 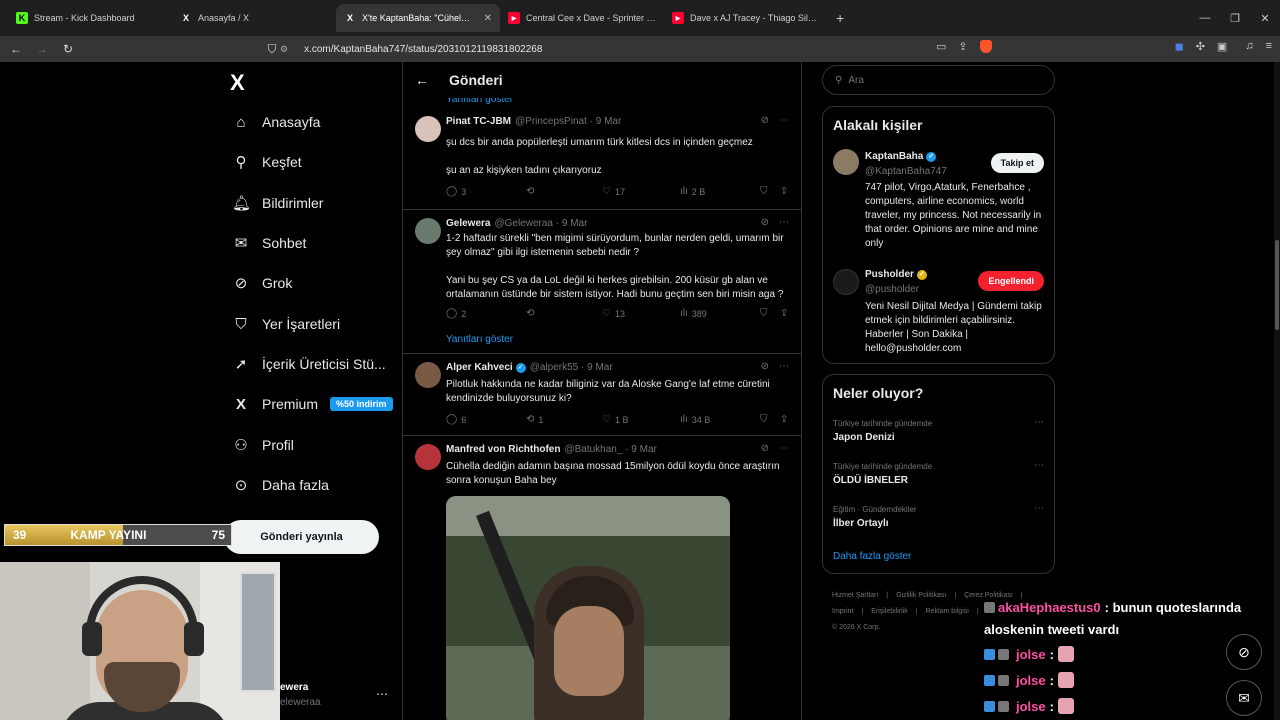 What do you see at coordinates (1269, 46) in the screenshot?
I see `menu-icon: ≡` at bounding box center [1269, 46].